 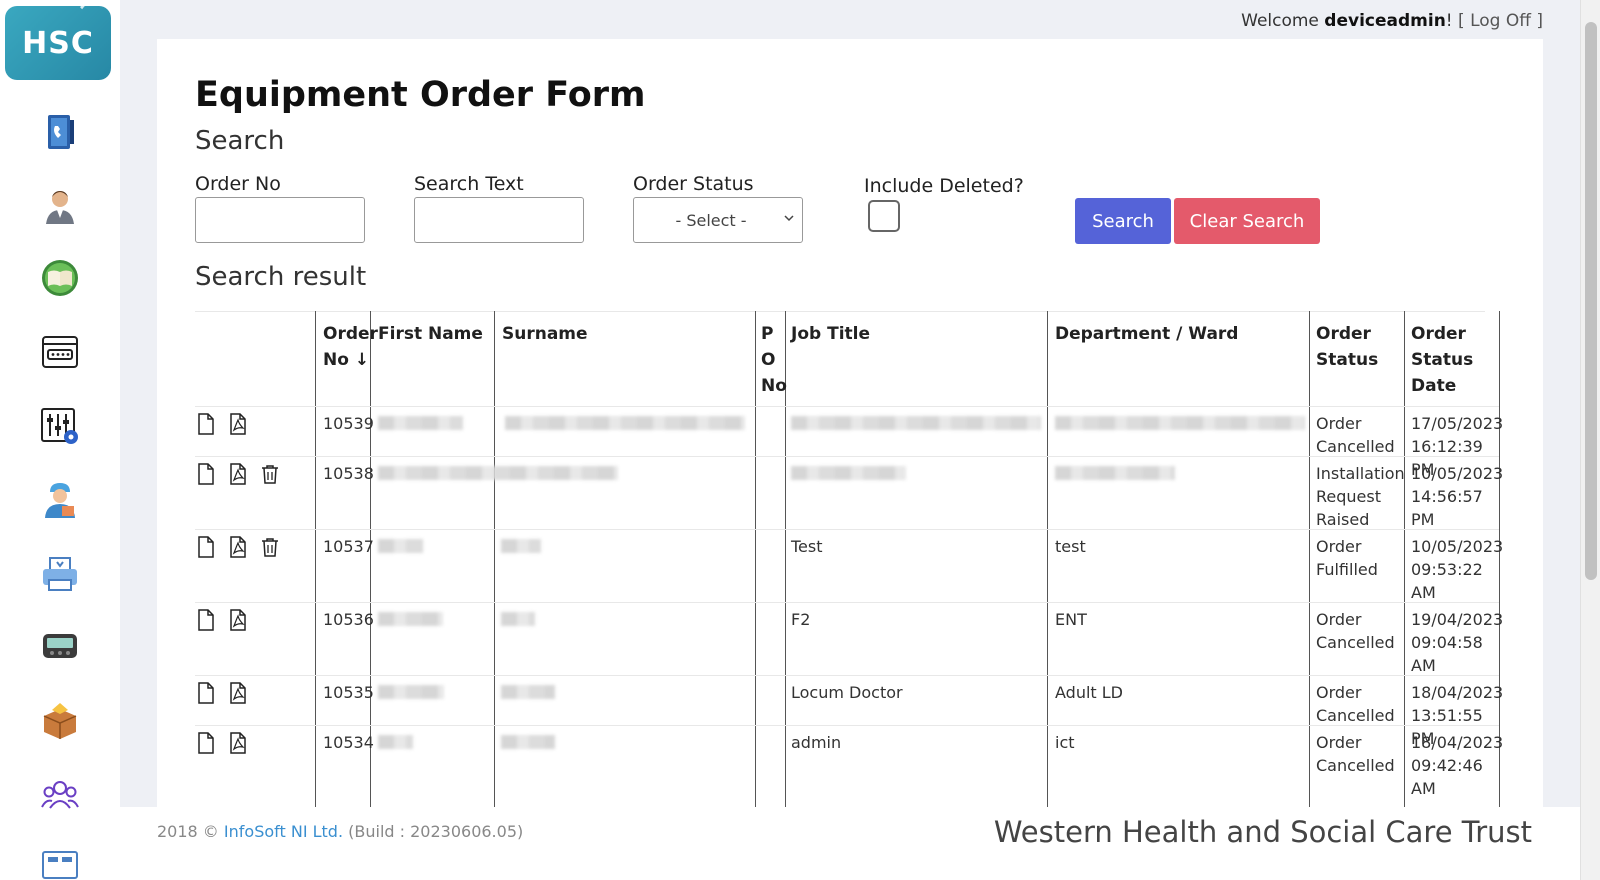 I want to click on chevron-down-icon, so click(x=789, y=218).